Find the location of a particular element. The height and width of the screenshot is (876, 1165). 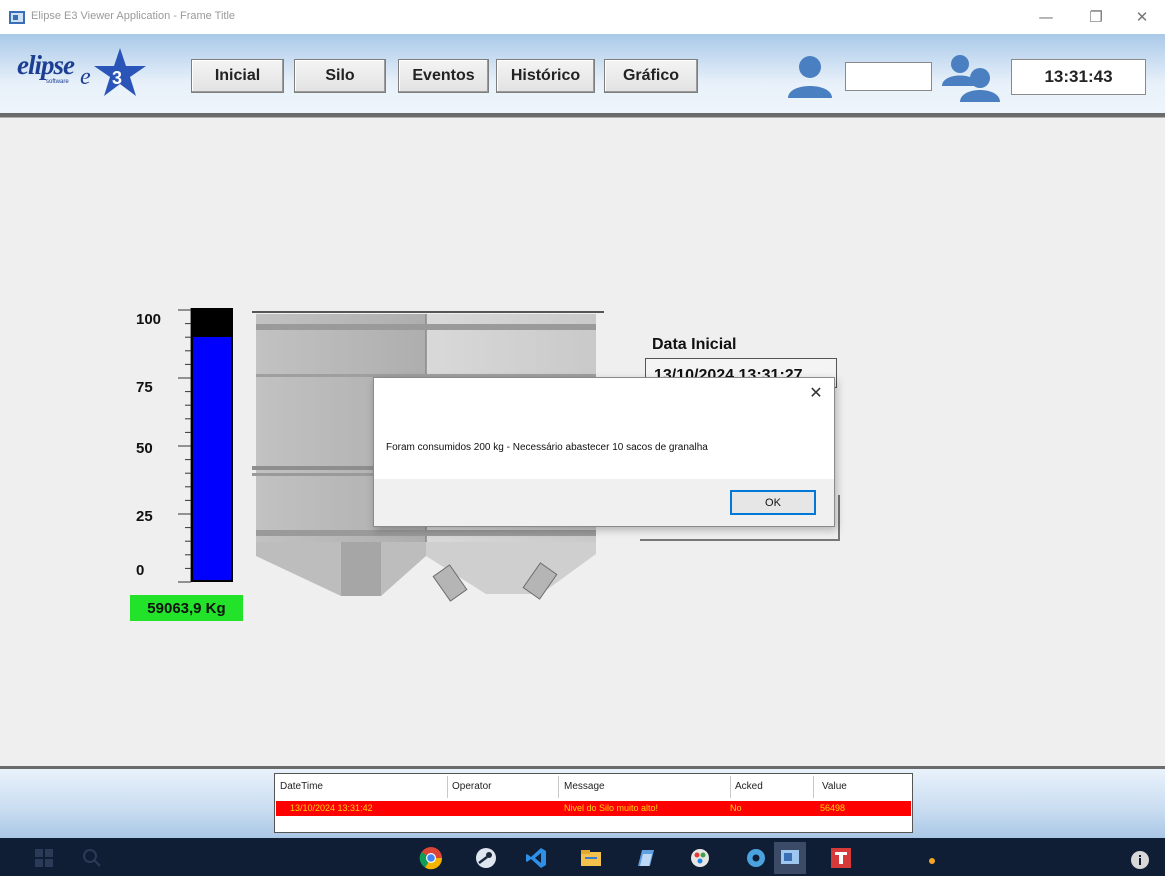

paint-icon is located at coordinates (700, 858).